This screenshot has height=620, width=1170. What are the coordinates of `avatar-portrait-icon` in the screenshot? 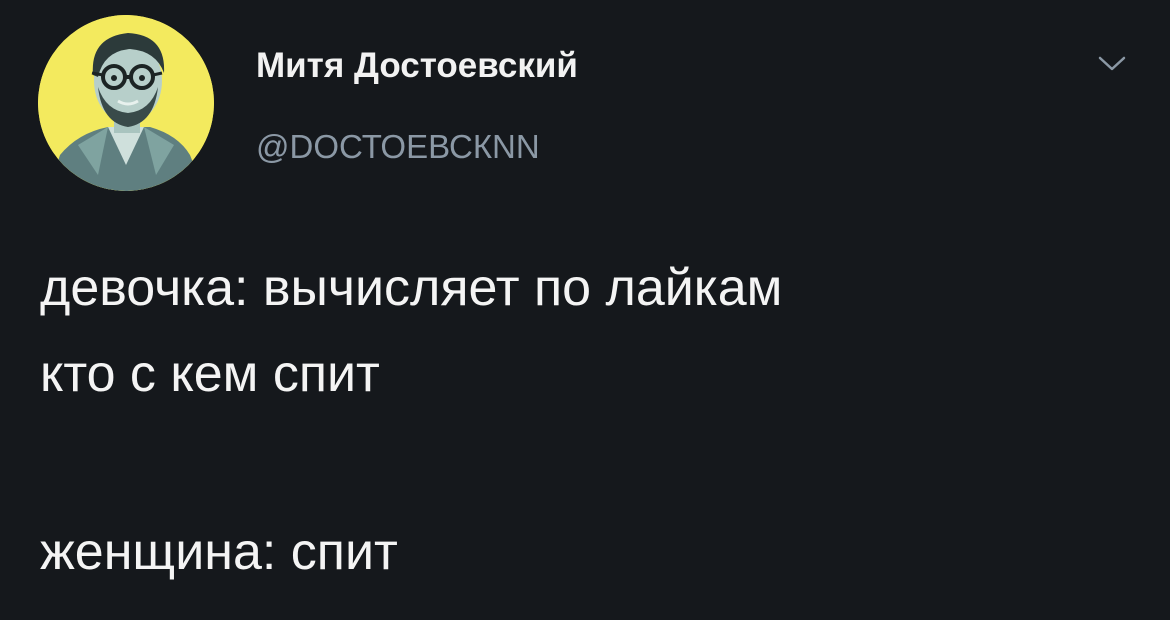 It's located at (126, 103).